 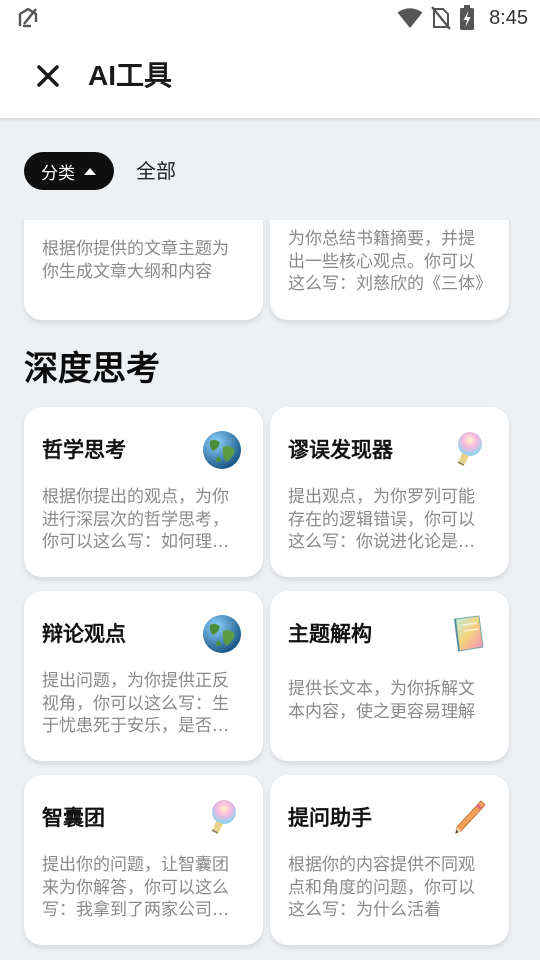 I want to click on card-description: 根据你的内容提供不同观点和角度的问题，你可以这么写：为什么活着, so click(x=381, y=887).